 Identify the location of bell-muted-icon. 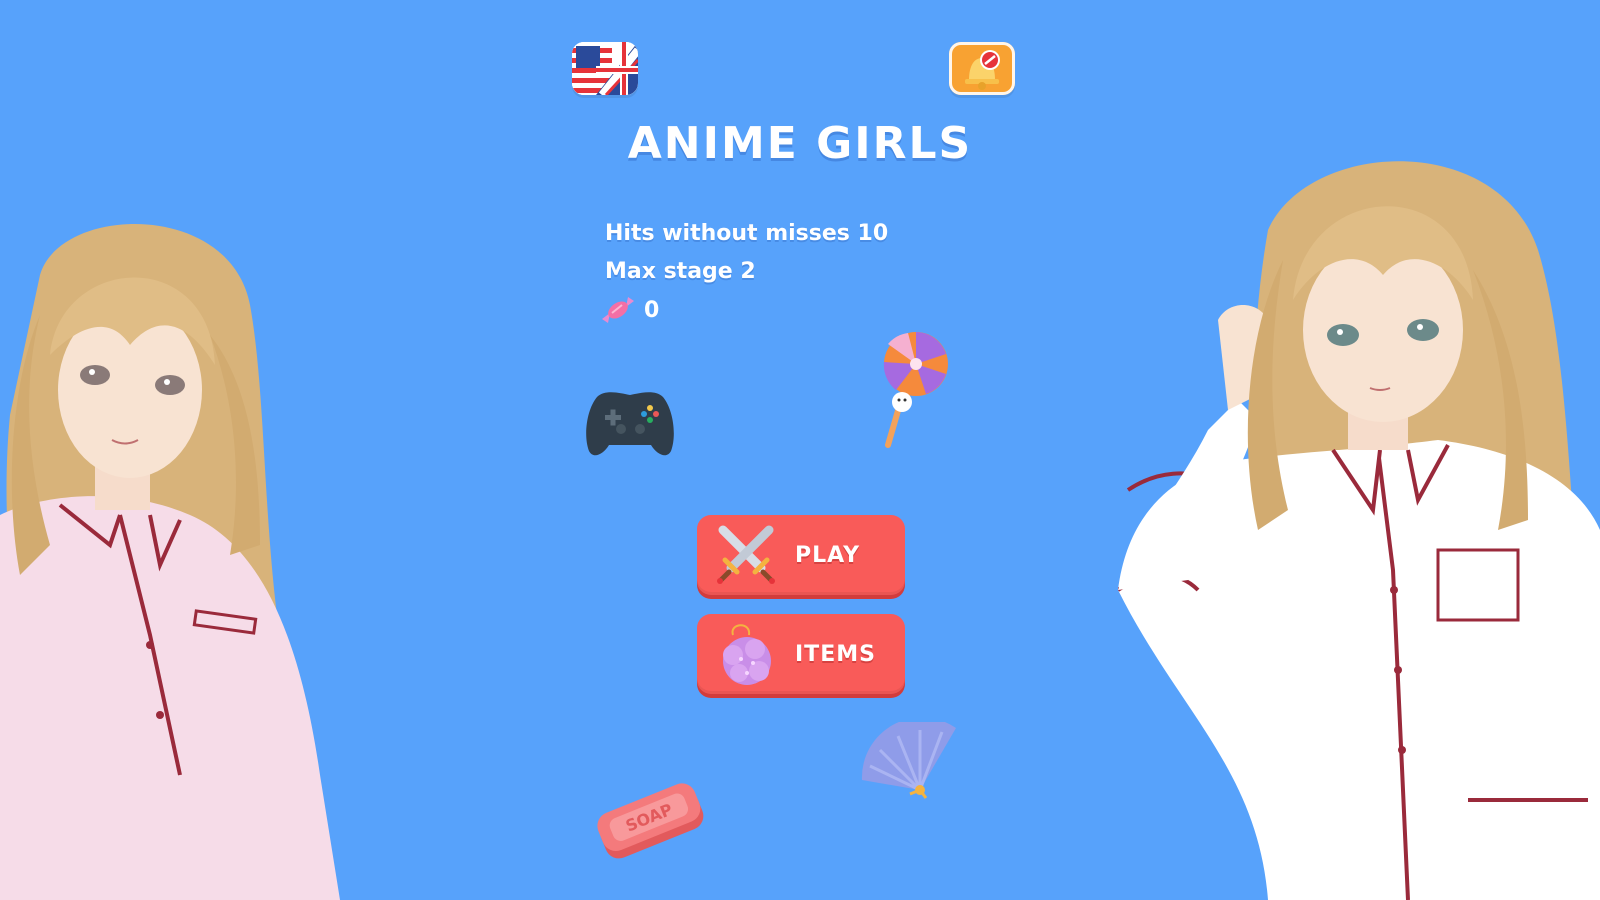
(982, 70).